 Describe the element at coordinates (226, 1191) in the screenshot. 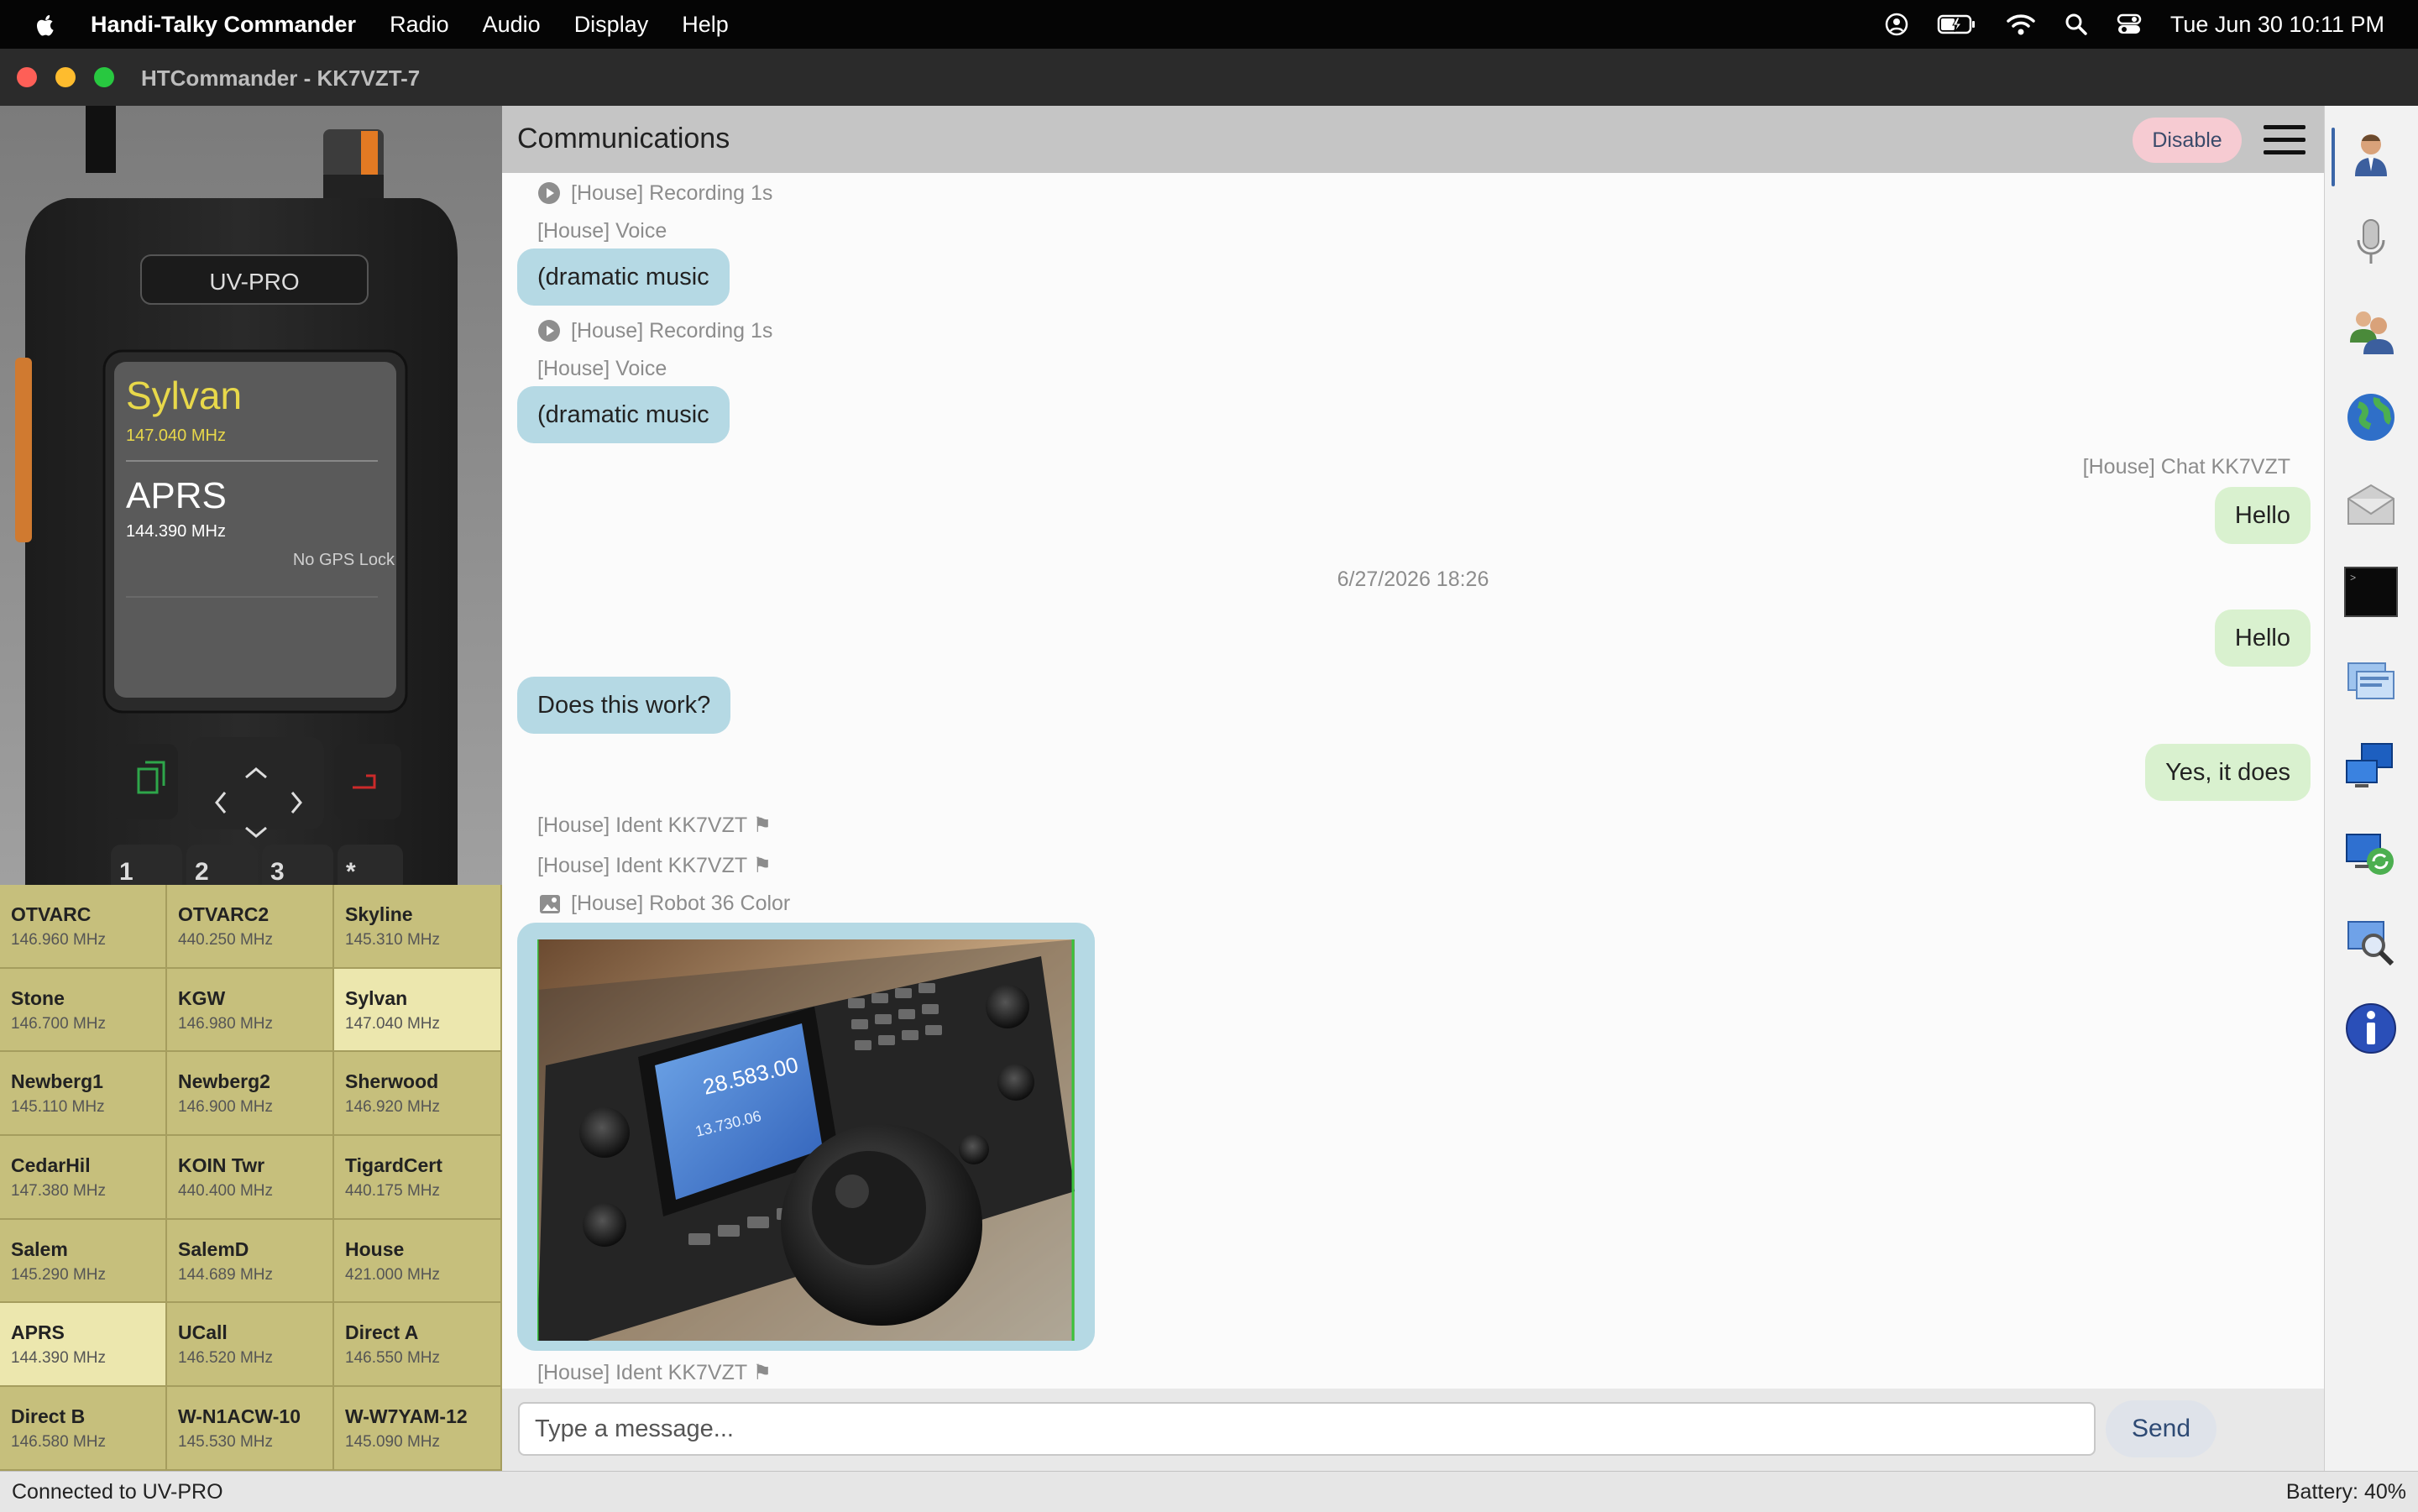

I see `channel-frequency: 440.400 MHz` at that location.